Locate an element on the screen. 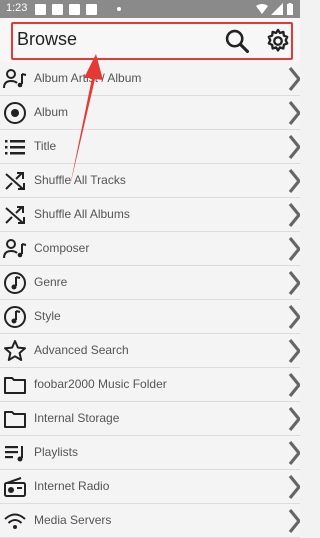  signal-icon is located at coordinates (277, 9).